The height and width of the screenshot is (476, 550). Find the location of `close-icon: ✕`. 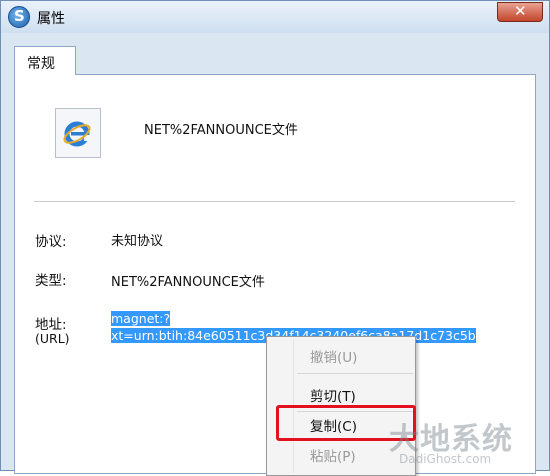

close-icon: ✕ is located at coordinates (520, 11).